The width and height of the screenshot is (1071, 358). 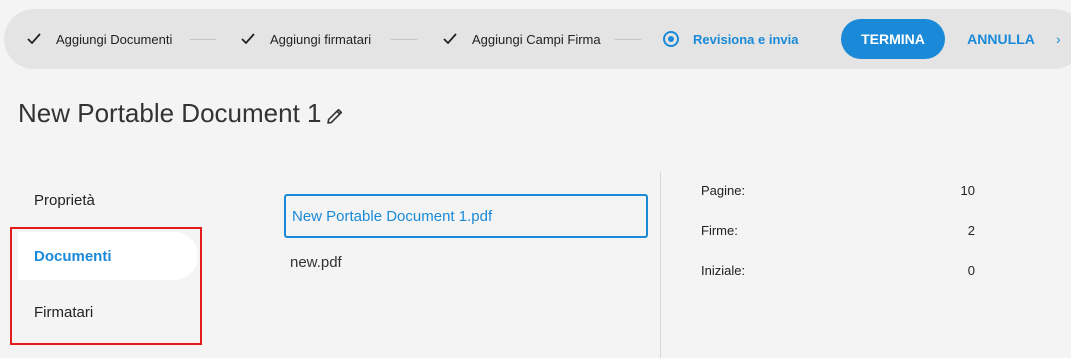 I want to click on step-aggiungi-campi-firma: Aggiungi Campi Firma, so click(x=521, y=39).